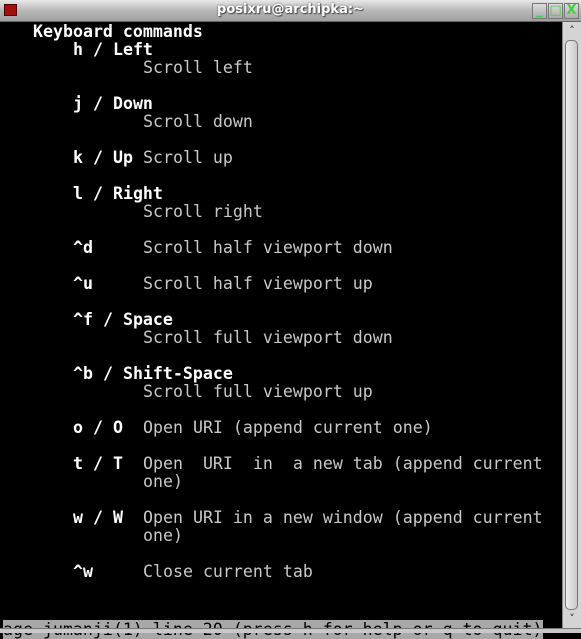 This screenshot has height=639, width=581. What do you see at coordinates (258, 391) in the screenshot?
I see `command-description: Scroll full viewport up` at bounding box center [258, 391].